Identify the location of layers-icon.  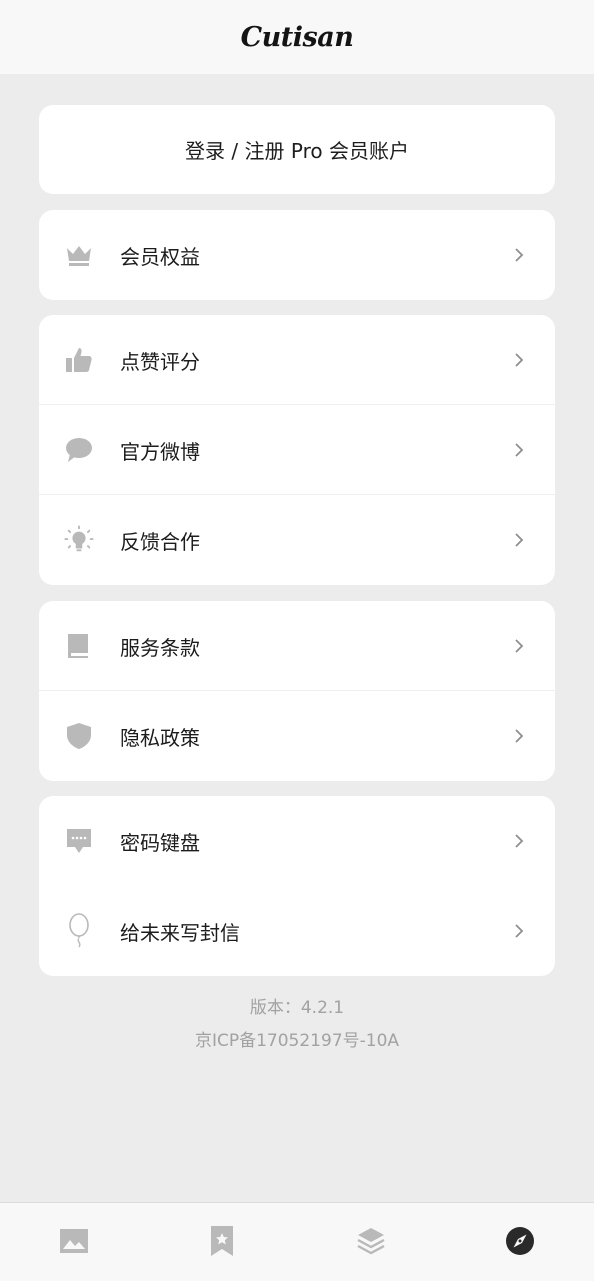
(371, 1241).